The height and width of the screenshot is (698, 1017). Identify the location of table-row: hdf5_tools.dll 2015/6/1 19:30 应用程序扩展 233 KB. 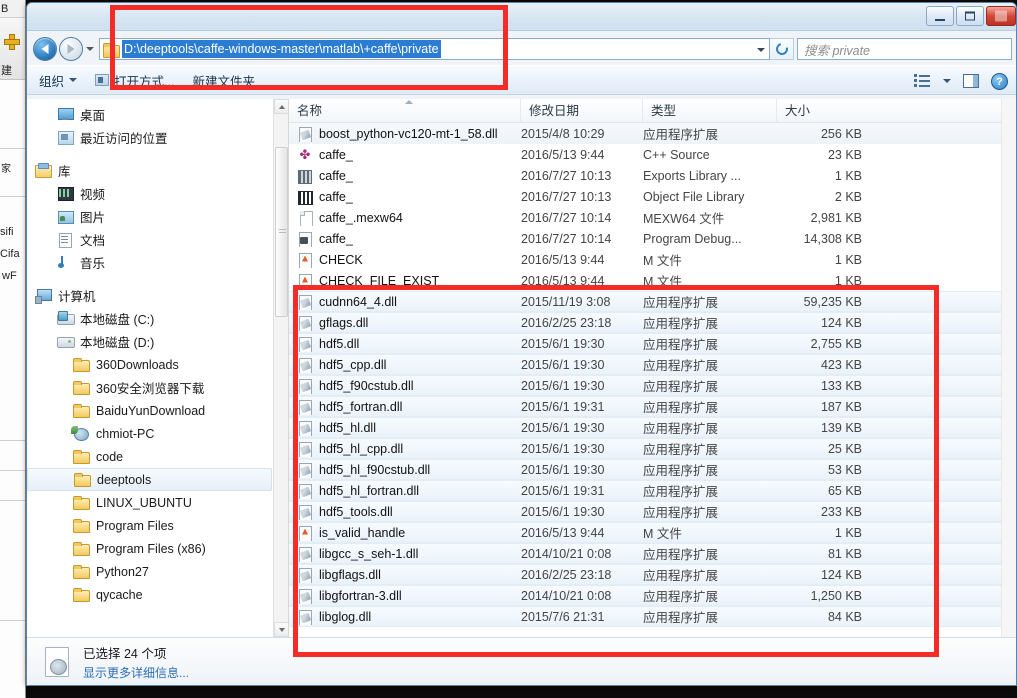
(652, 511).